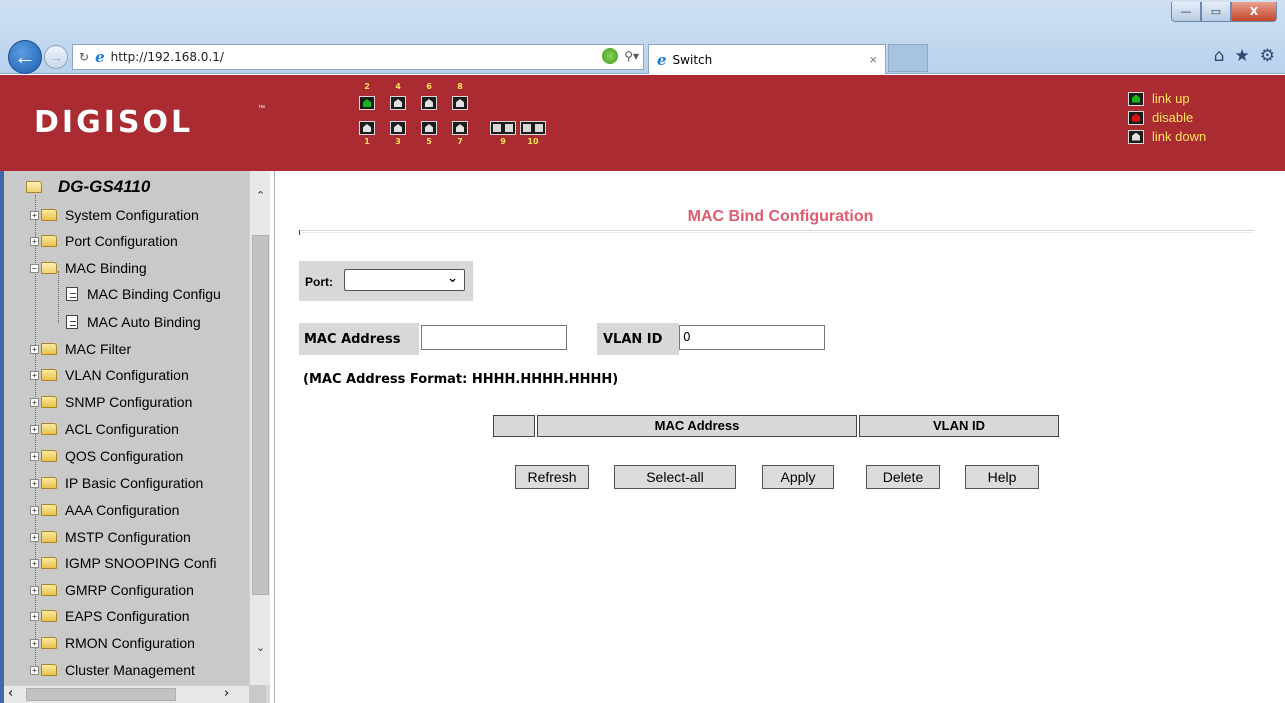 This screenshot has width=1285, height=703. What do you see at coordinates (494, 337) in the screenshot?
I see `mac-address-input` at bounding box center [494, 337].